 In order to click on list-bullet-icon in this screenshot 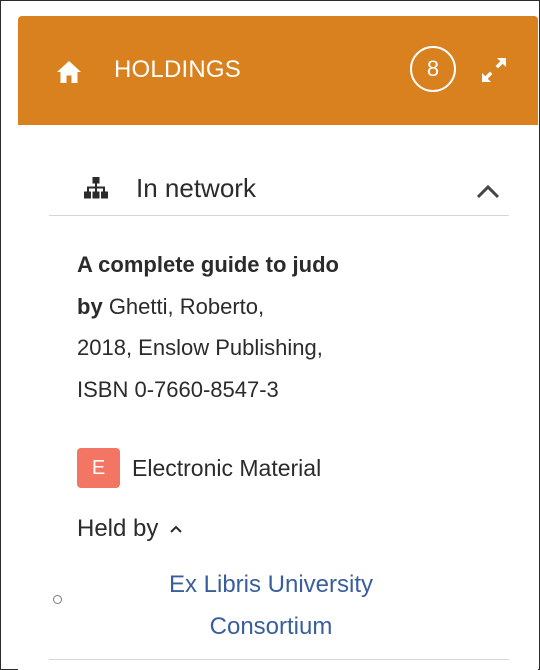, I will do `click(57, 599)`.